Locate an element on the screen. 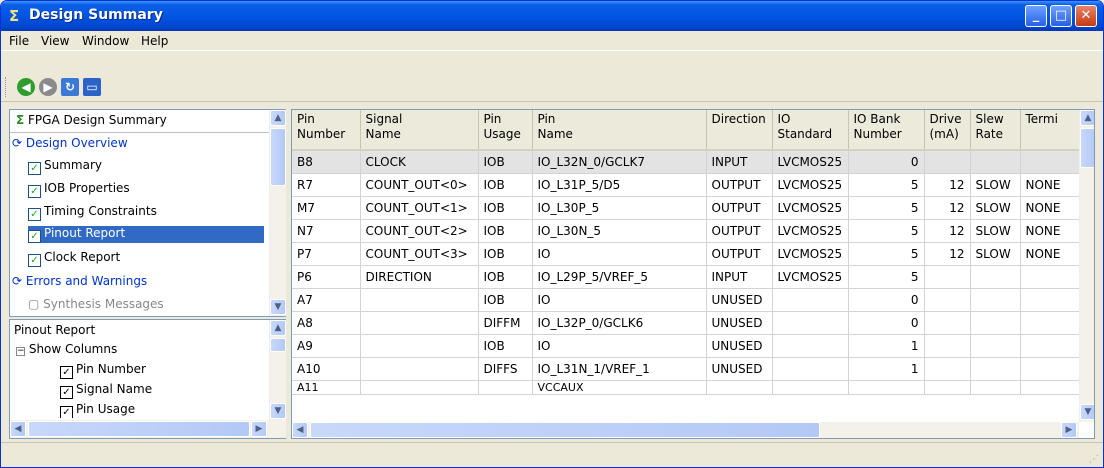 The width and height of the screenshot is (1104, 468). table-cell: DIRECTION is located at coordinates (419, 277).